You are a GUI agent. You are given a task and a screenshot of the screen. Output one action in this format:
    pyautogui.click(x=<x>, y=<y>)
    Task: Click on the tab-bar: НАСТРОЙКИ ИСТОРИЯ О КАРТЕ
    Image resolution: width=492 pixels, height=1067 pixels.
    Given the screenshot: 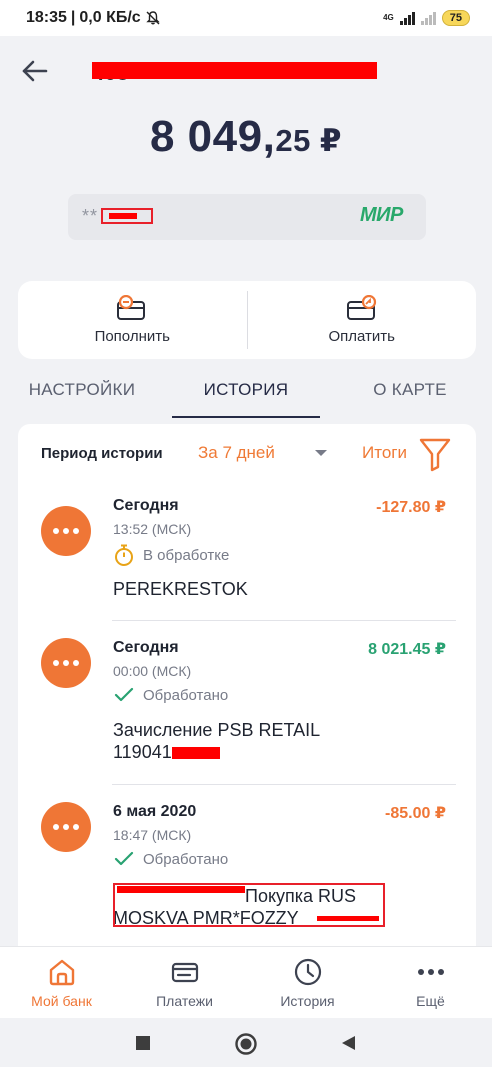 What is the action you would take?
    pyautogui.click(x=246, y=394)
    